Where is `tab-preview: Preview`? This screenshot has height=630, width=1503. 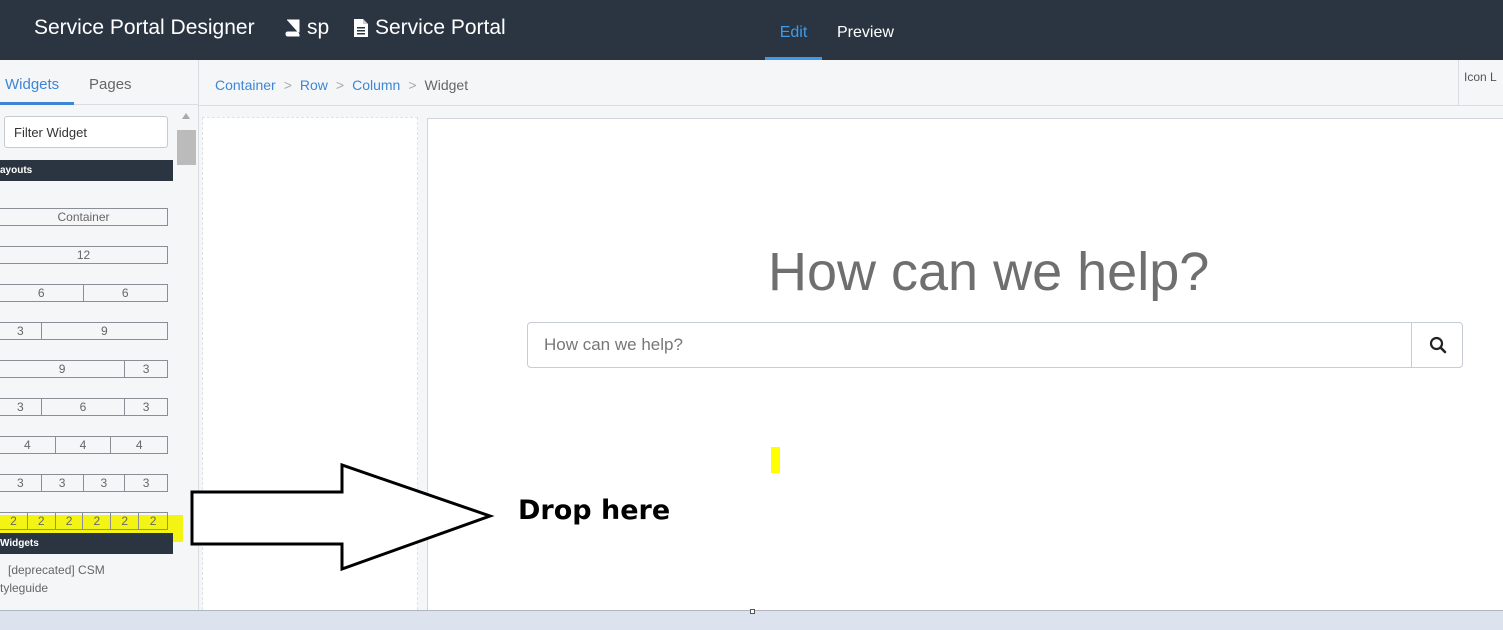 tab-preview: Preview is located at coordinates (865, 33).